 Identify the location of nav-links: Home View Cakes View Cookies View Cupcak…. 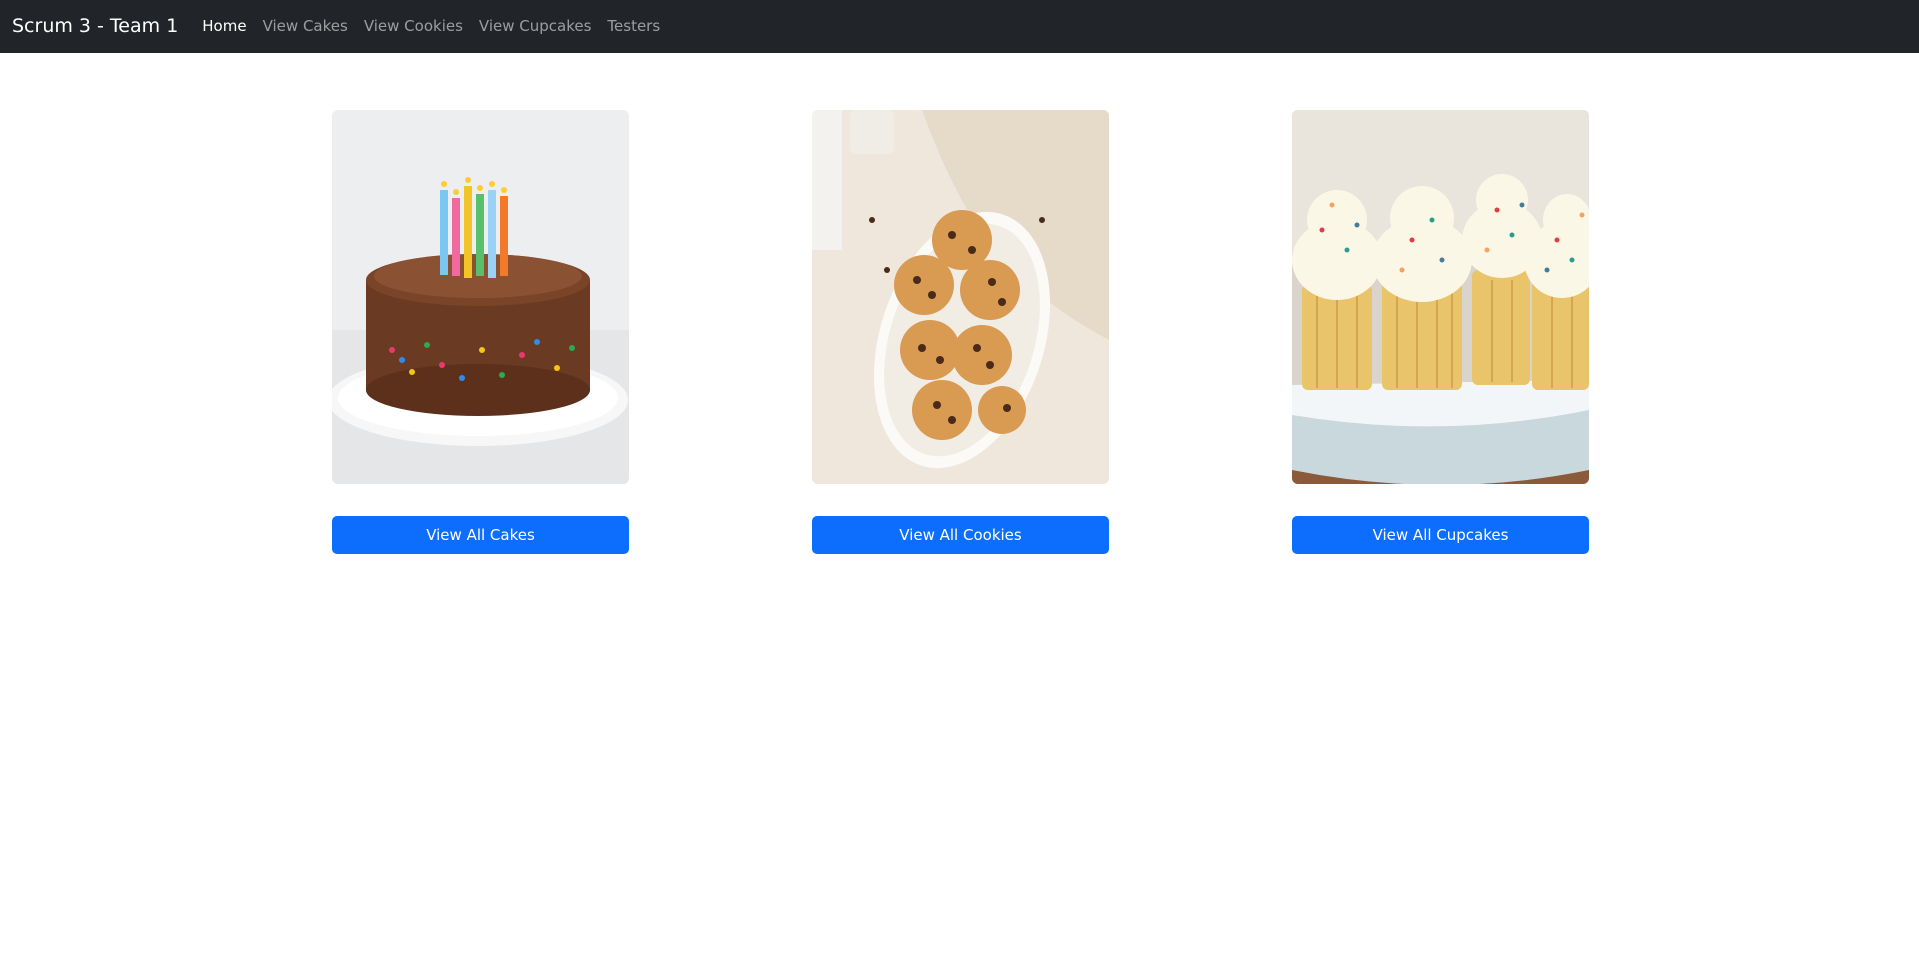
(439, 26).